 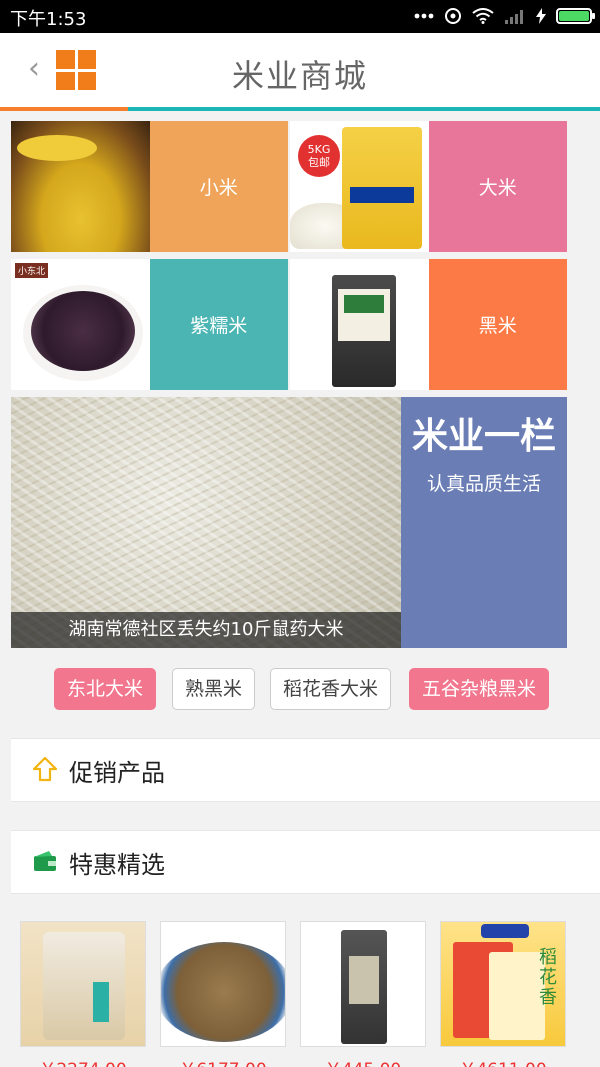 I want to click on section-promo-products: 促销产品, so click(x=305, y=770).